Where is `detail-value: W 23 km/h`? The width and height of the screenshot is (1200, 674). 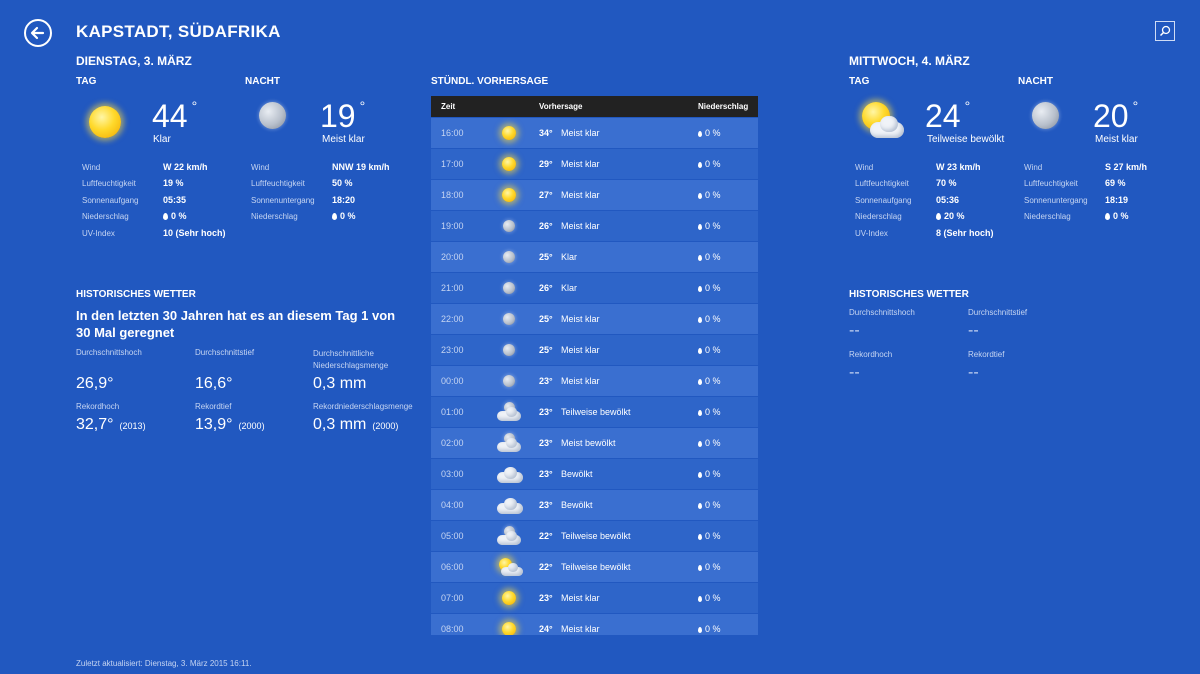
detail-value: W 23 km/h is located at coordinates (958, 167).